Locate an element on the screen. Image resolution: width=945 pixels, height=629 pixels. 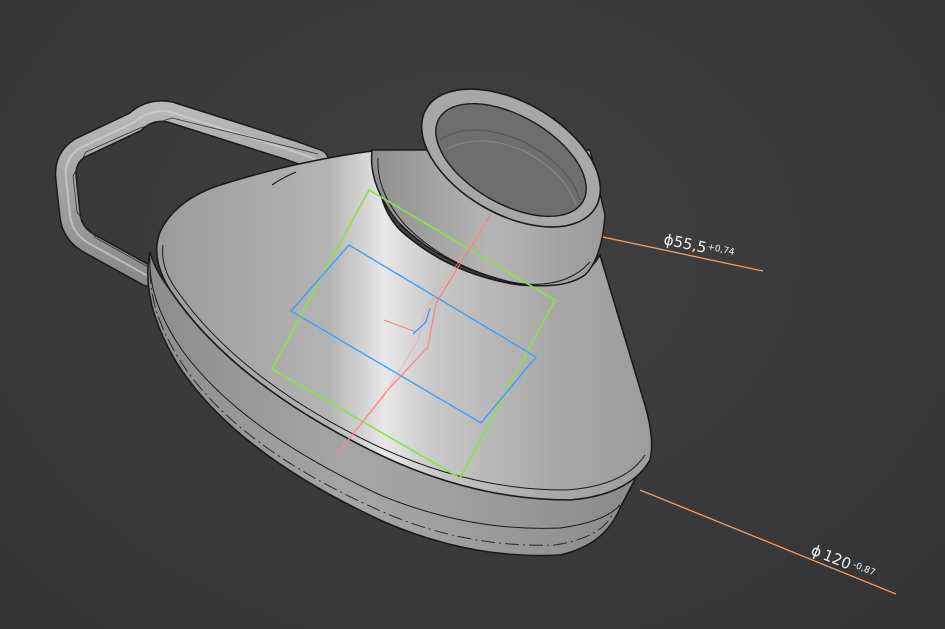
svg-text: ϕ55,5 is located at coordinates (685, 243).